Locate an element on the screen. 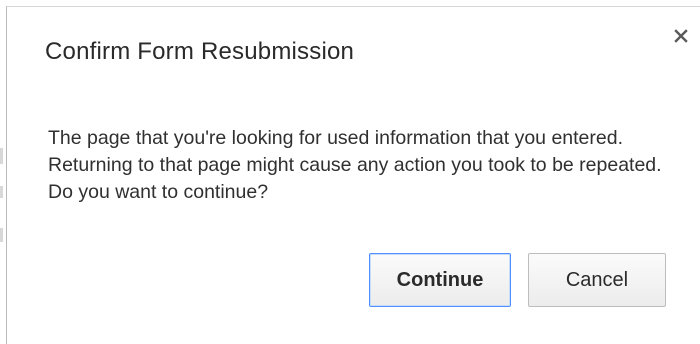  dialog-title: Confirm Form Resubmission is located at coordinates (200, 51).